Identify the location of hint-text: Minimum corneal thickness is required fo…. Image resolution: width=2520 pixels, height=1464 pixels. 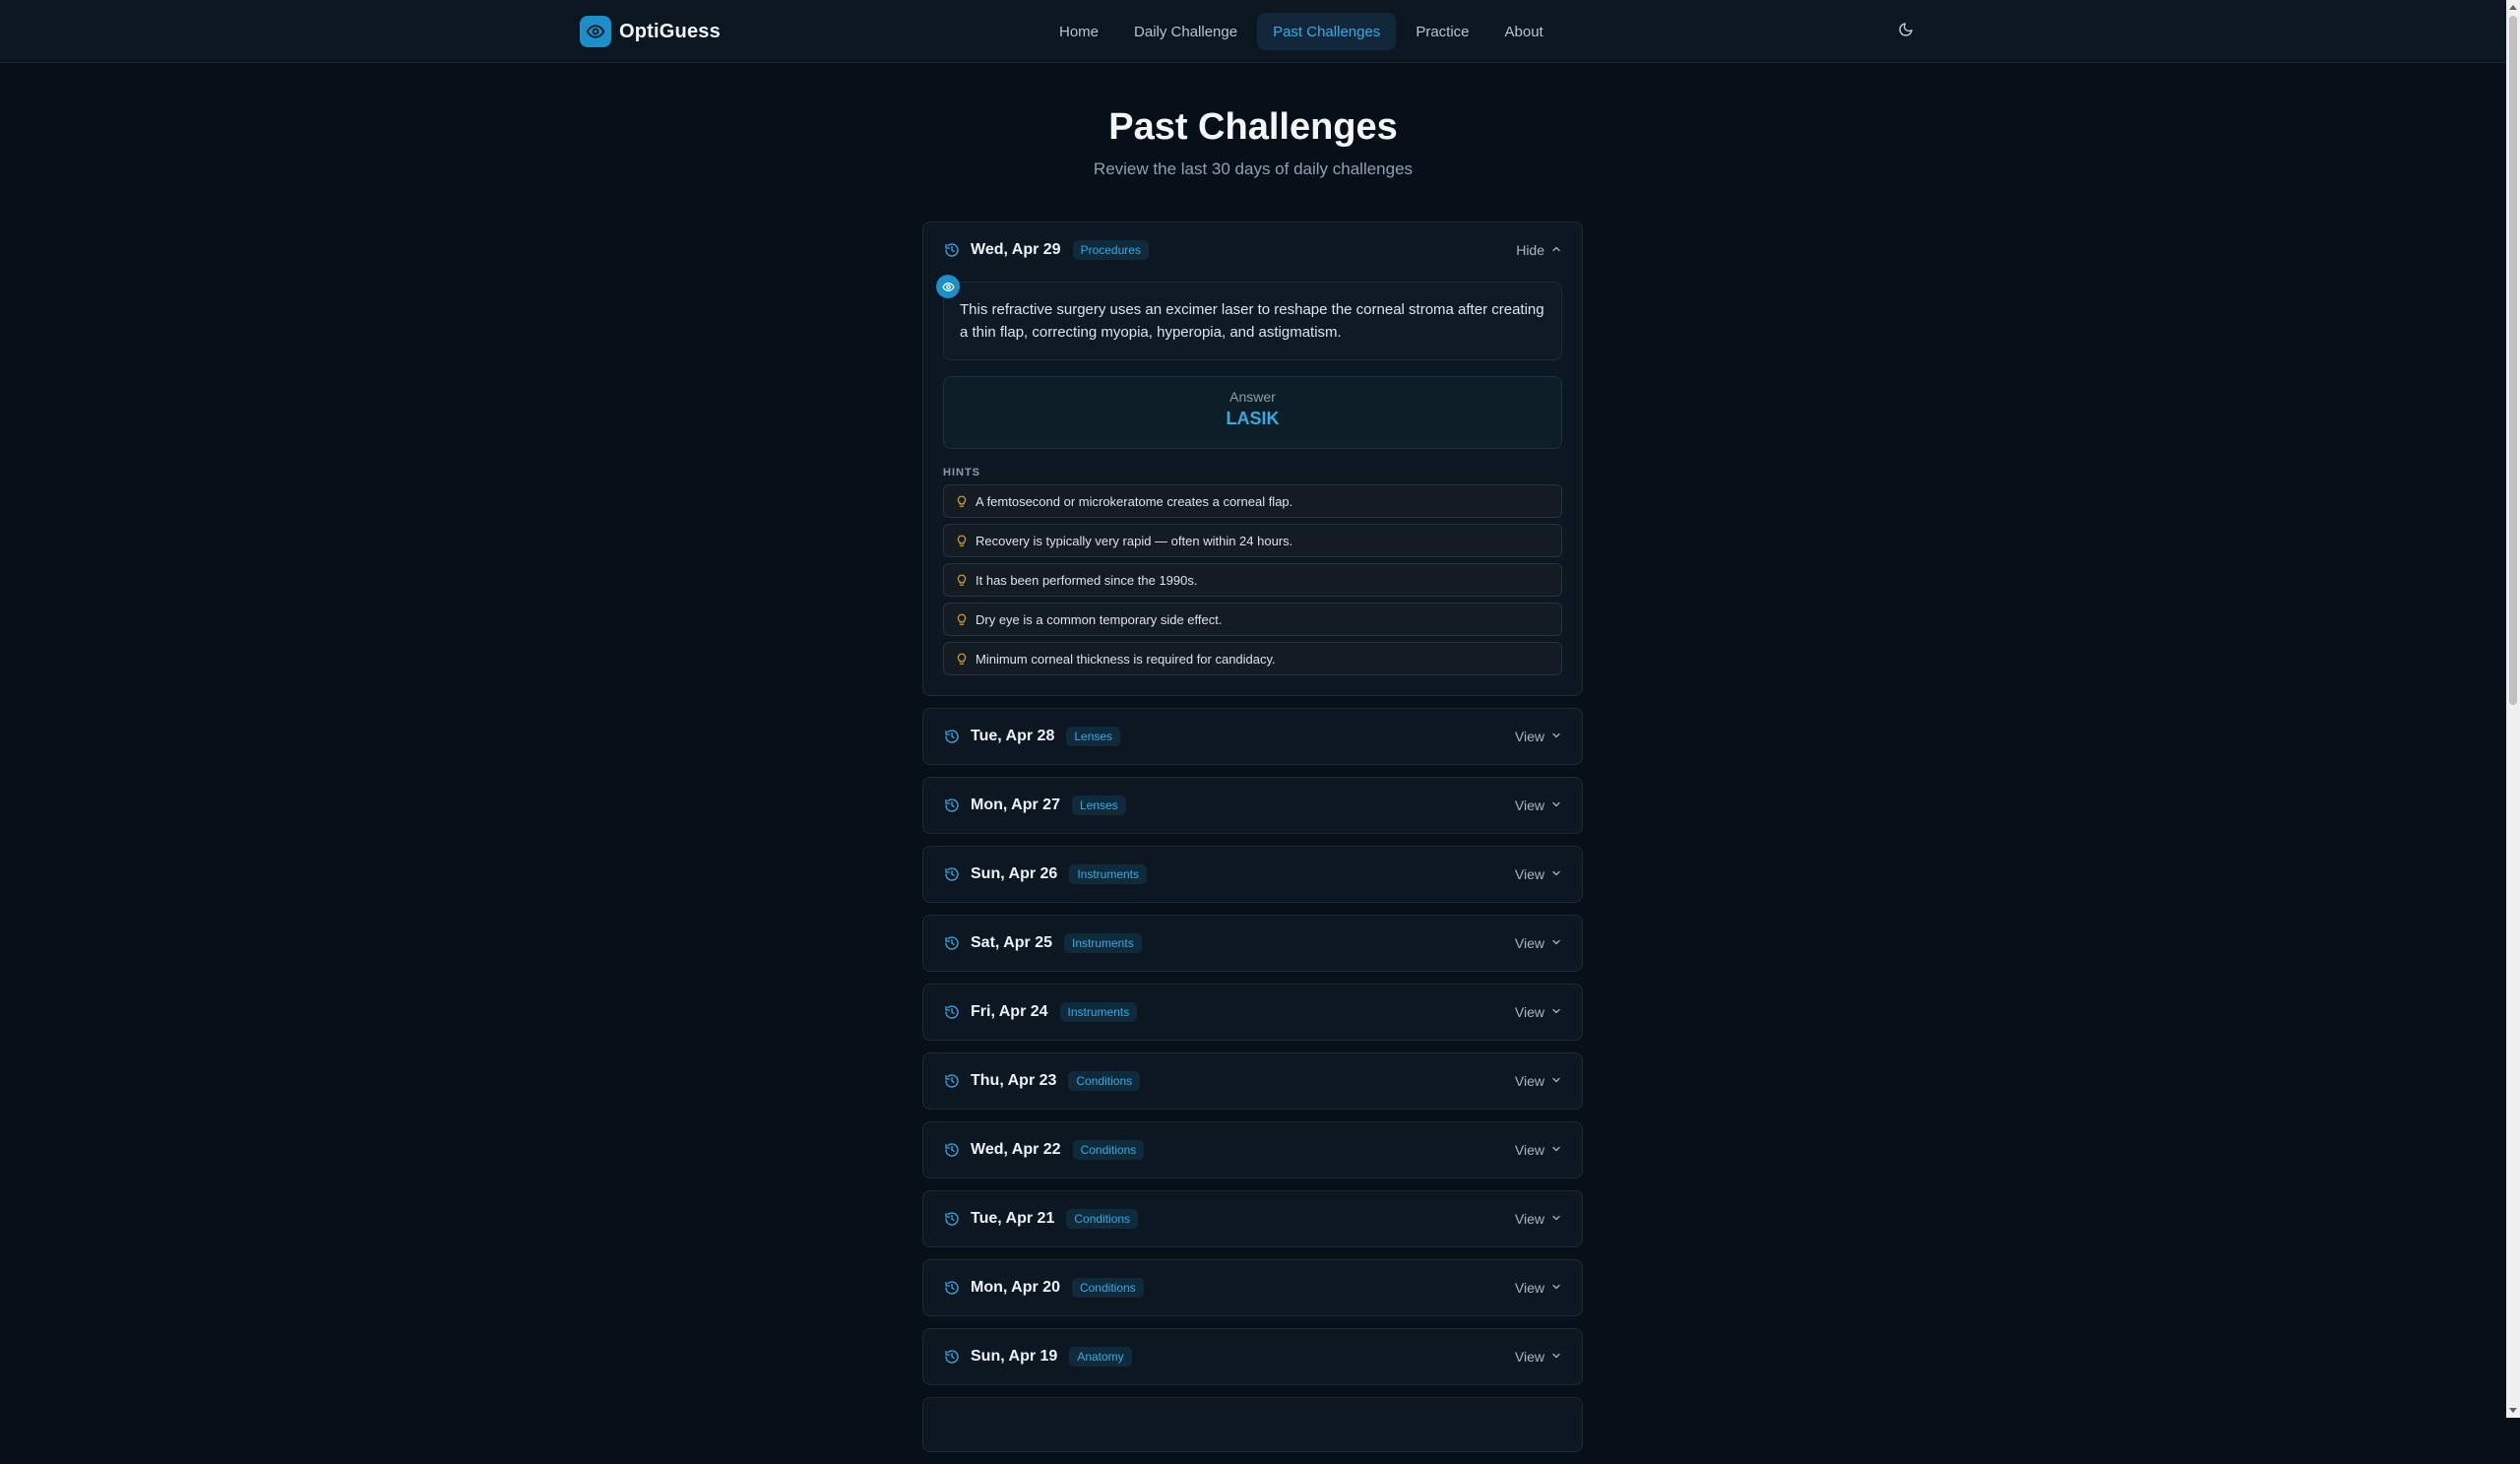
(1126, 659).